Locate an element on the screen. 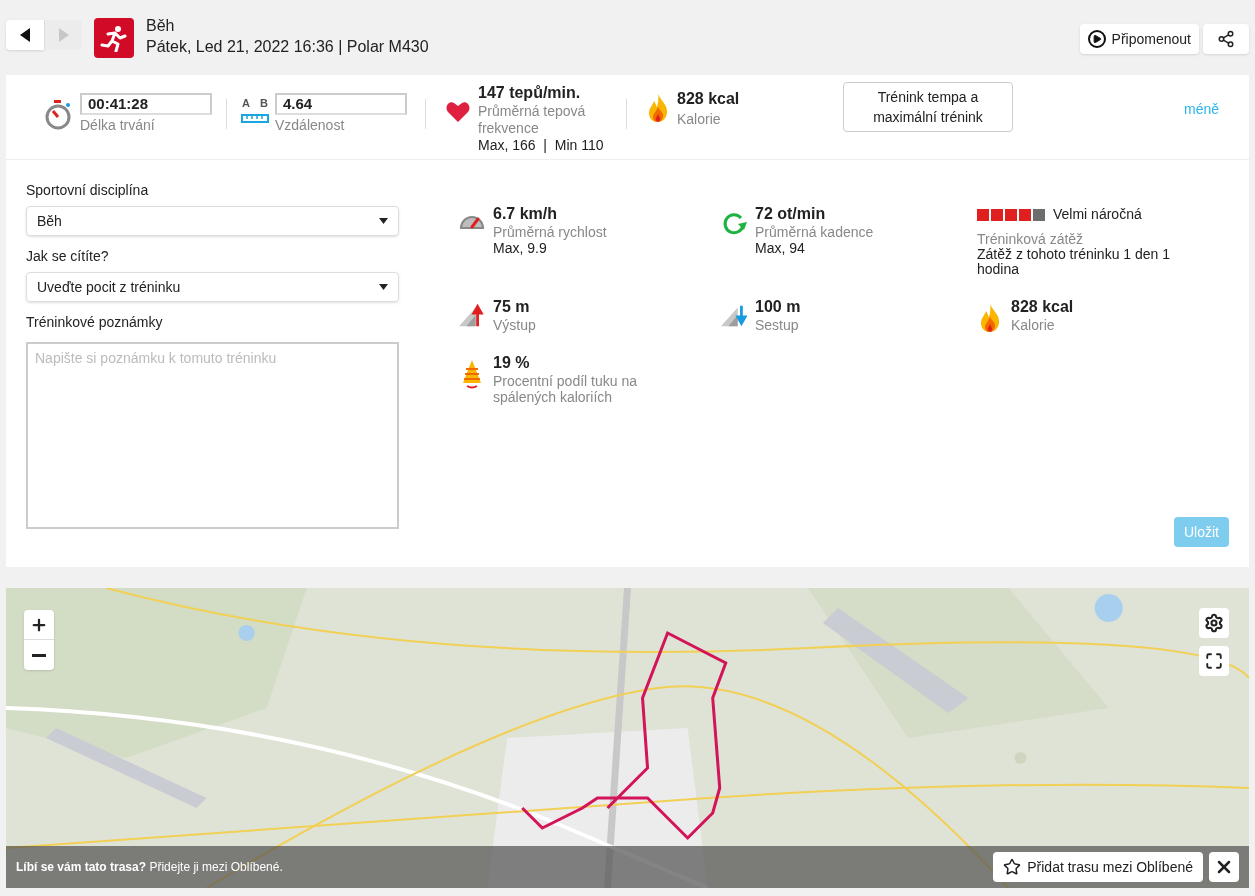 Image resolution: width=1255 pixels, height=896 pixels. metric-label: Průměrná rychlost is located at coordinates (550, 232).